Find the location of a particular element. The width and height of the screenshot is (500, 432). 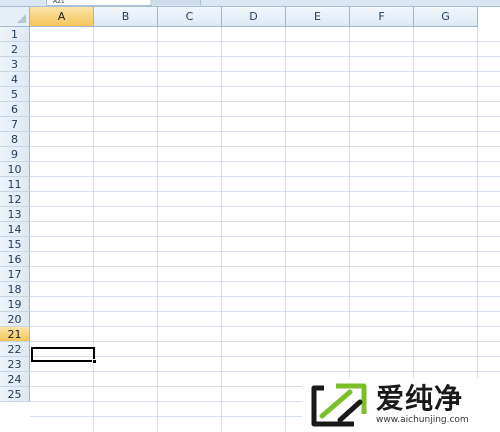

fill-handle is located at coordinates (94, 361).